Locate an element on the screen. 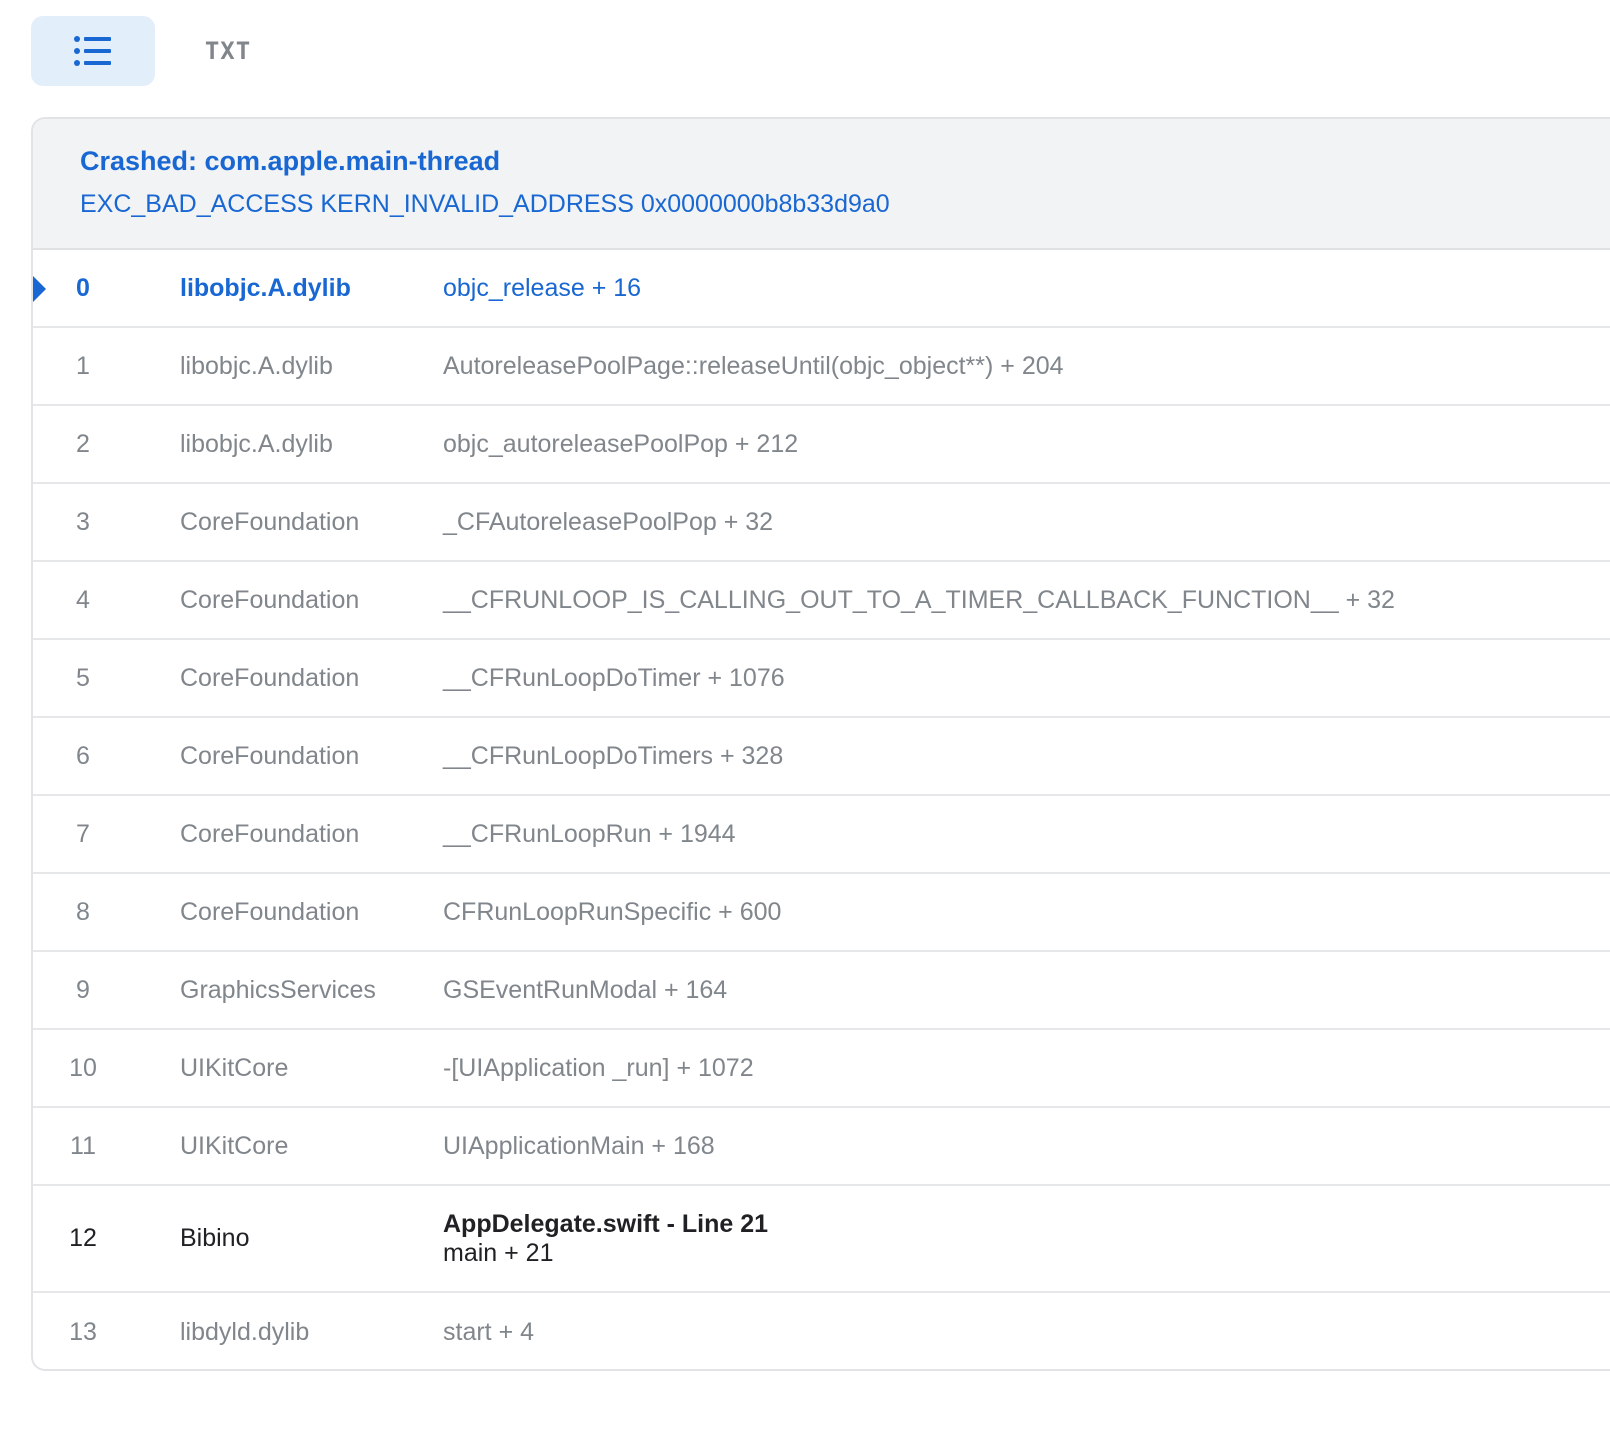 The width and height of the screenshot is (1610, 1436). frame-symbol: __CFRunLoopDoTimers + 328 is located at coordinates (613, 755).